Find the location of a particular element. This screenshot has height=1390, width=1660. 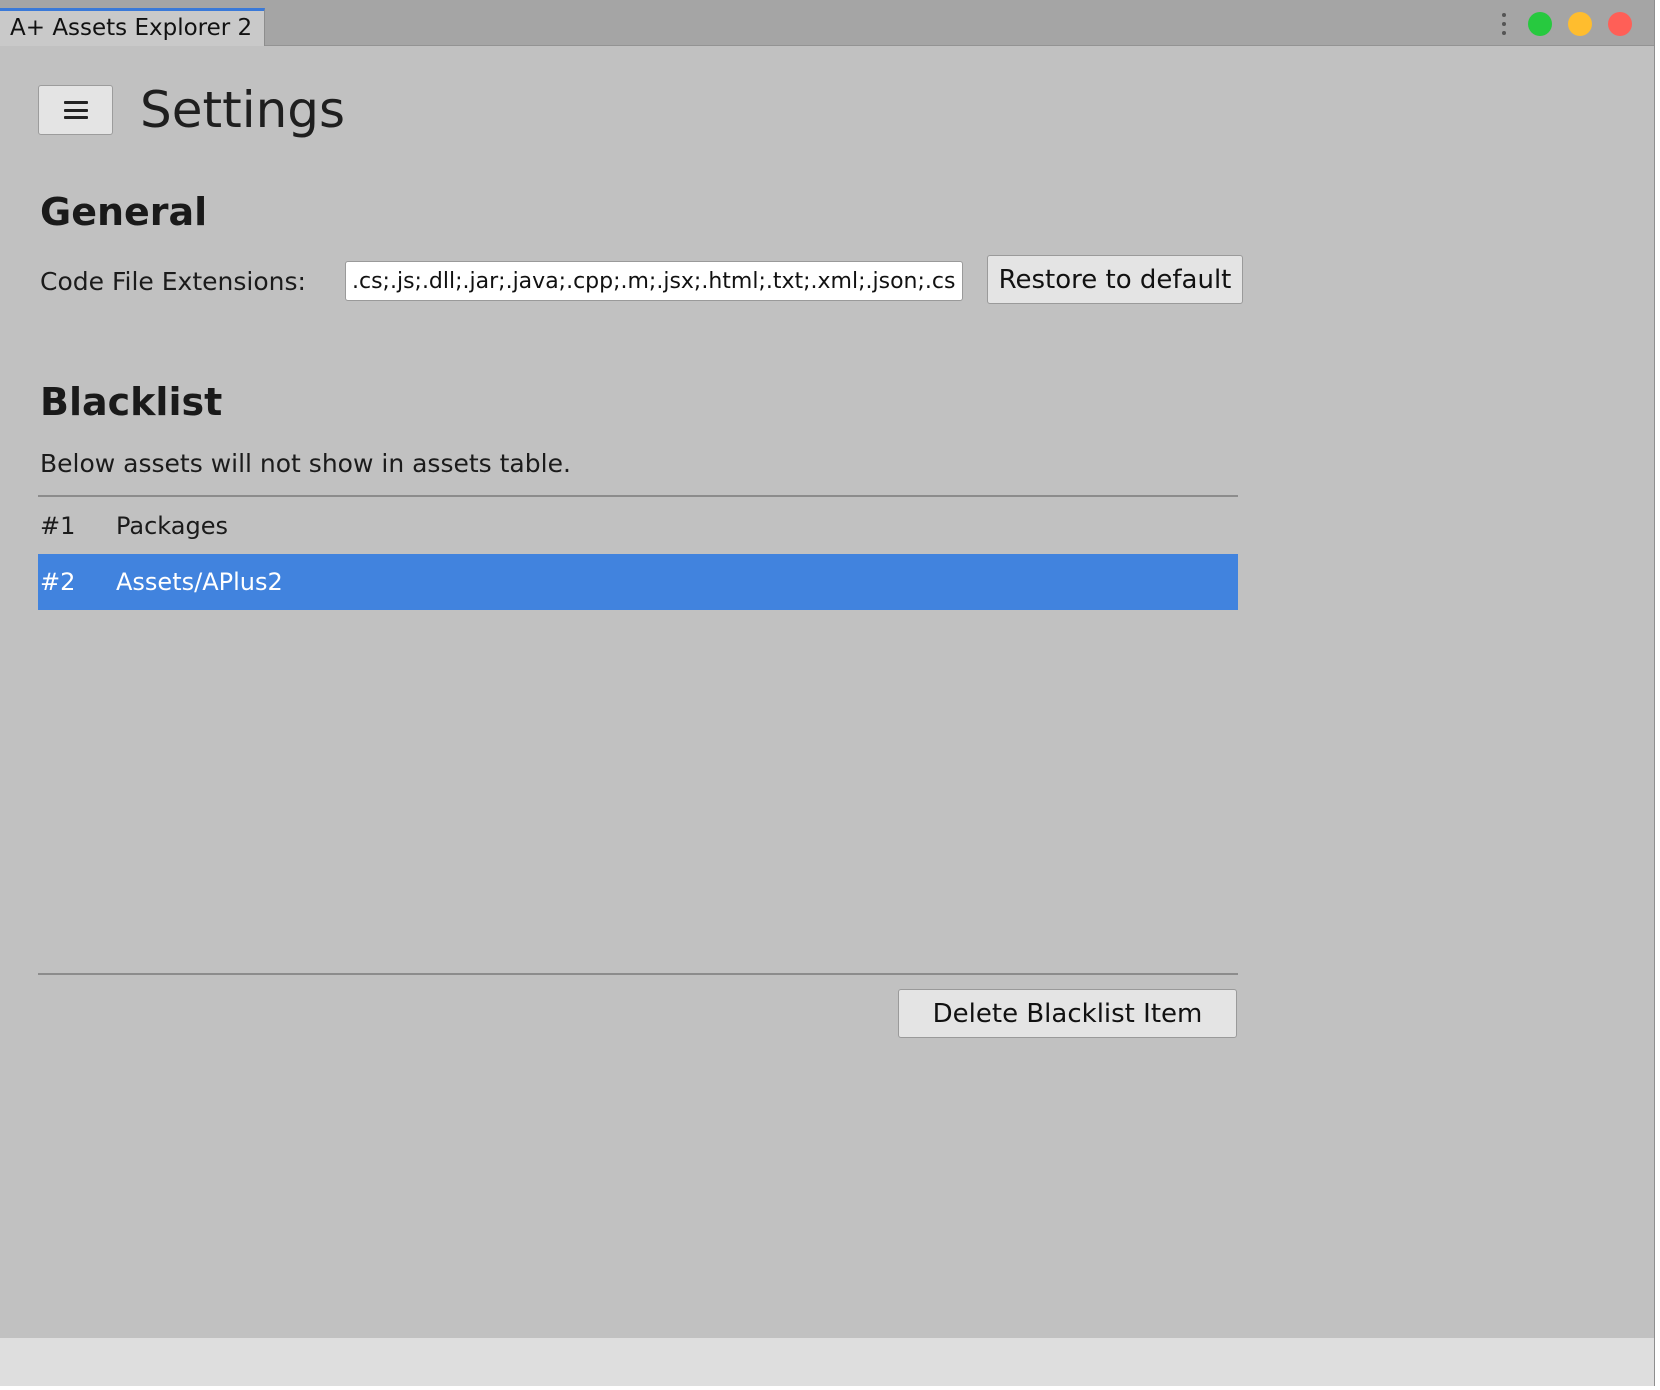

list-item-selected: #2 Assets/APlus2 is located at coordinates (638, 582).